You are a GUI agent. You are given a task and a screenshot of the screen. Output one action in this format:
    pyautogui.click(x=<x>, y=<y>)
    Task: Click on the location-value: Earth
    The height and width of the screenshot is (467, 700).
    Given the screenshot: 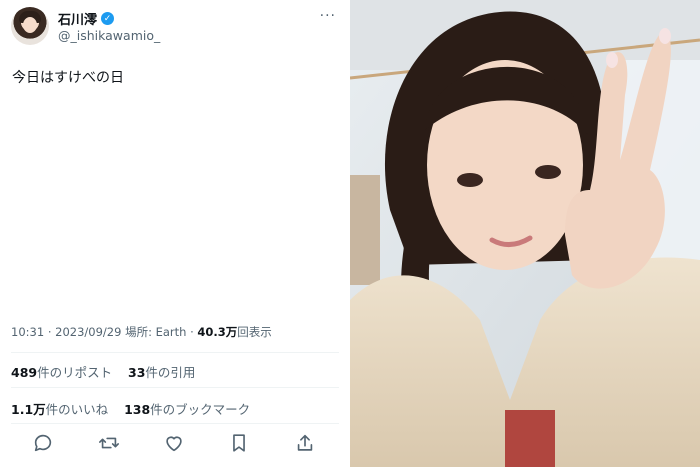 What is the action you would take?
    pyautogui.click(x=171, y=332)
    